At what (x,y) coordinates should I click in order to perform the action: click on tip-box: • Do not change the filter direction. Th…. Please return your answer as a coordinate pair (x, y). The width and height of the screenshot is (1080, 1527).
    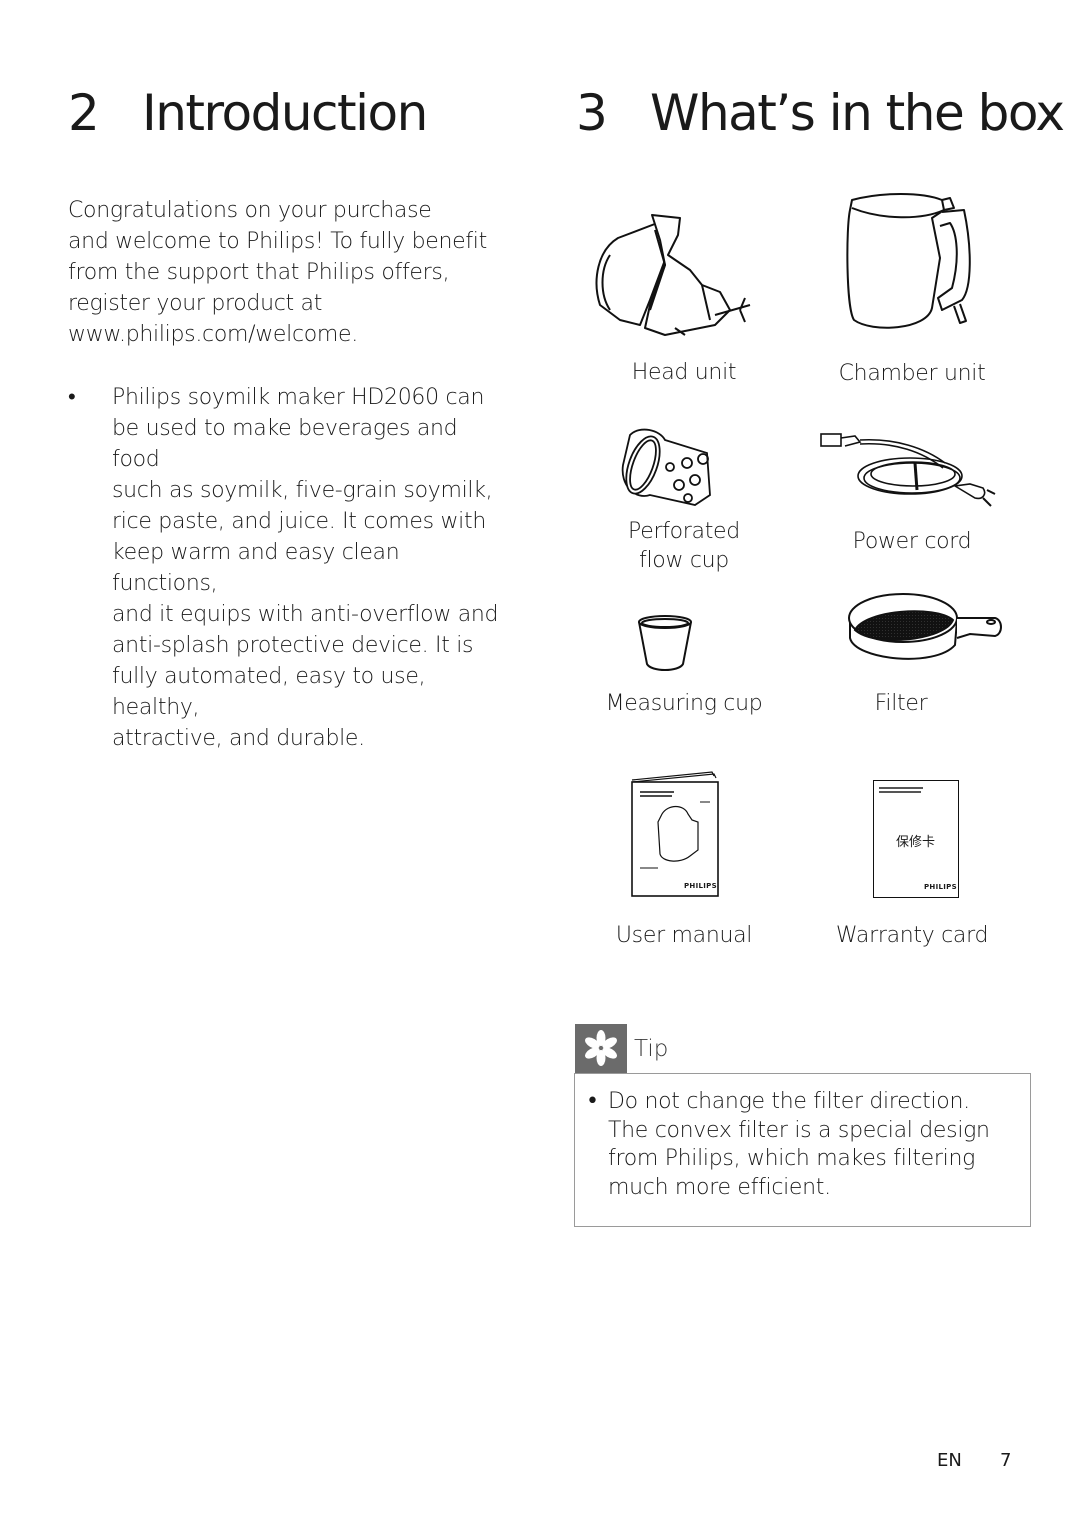
    Looking at the image, I should click on (802, 1150).